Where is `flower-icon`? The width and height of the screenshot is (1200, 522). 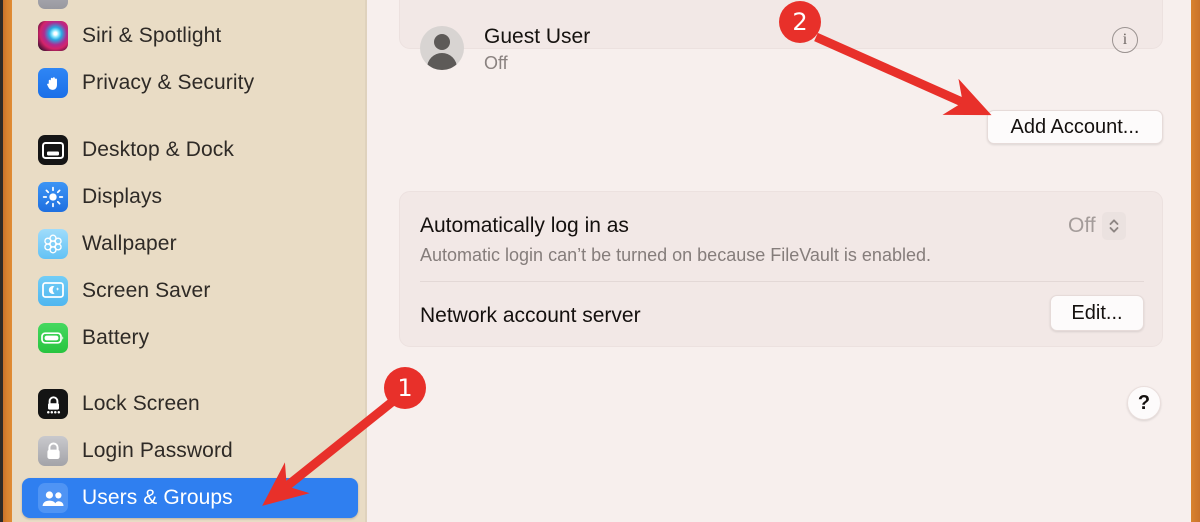
flower-icon is located at coordinates (53, 244).